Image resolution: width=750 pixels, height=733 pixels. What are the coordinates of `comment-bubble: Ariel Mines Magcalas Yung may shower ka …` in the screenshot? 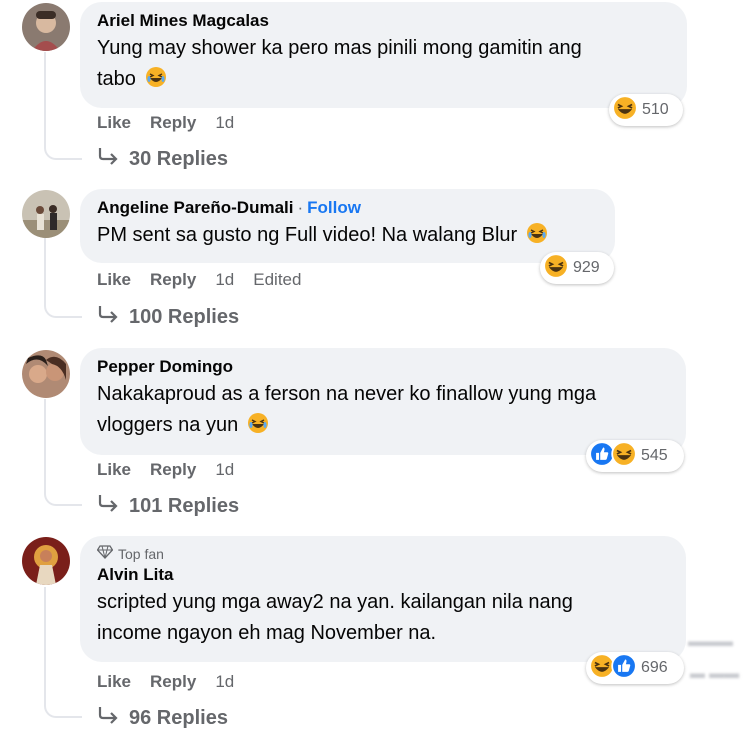 It's located at (383, 55).